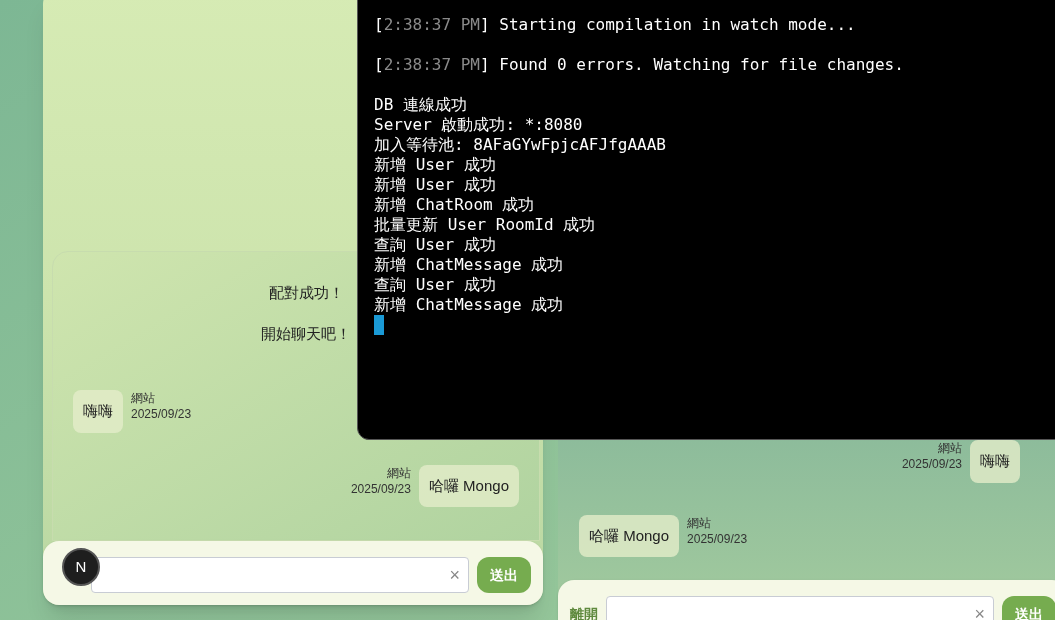 The width and height of the screenshot is (1055, 620). Describe the element at coordinates (306, 293) in the screenshot. I see `system-message: 配對成功！` at that location.